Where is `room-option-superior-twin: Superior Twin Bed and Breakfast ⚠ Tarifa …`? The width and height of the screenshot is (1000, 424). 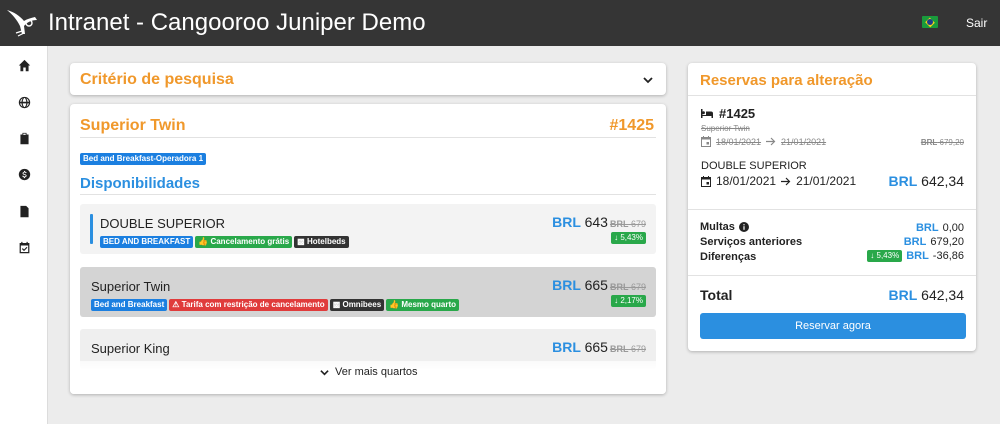
room-option-superior-twin: Superior Twin Bed and Breakfast ⚠ Tarifa … is located at coordinates (368, 292).